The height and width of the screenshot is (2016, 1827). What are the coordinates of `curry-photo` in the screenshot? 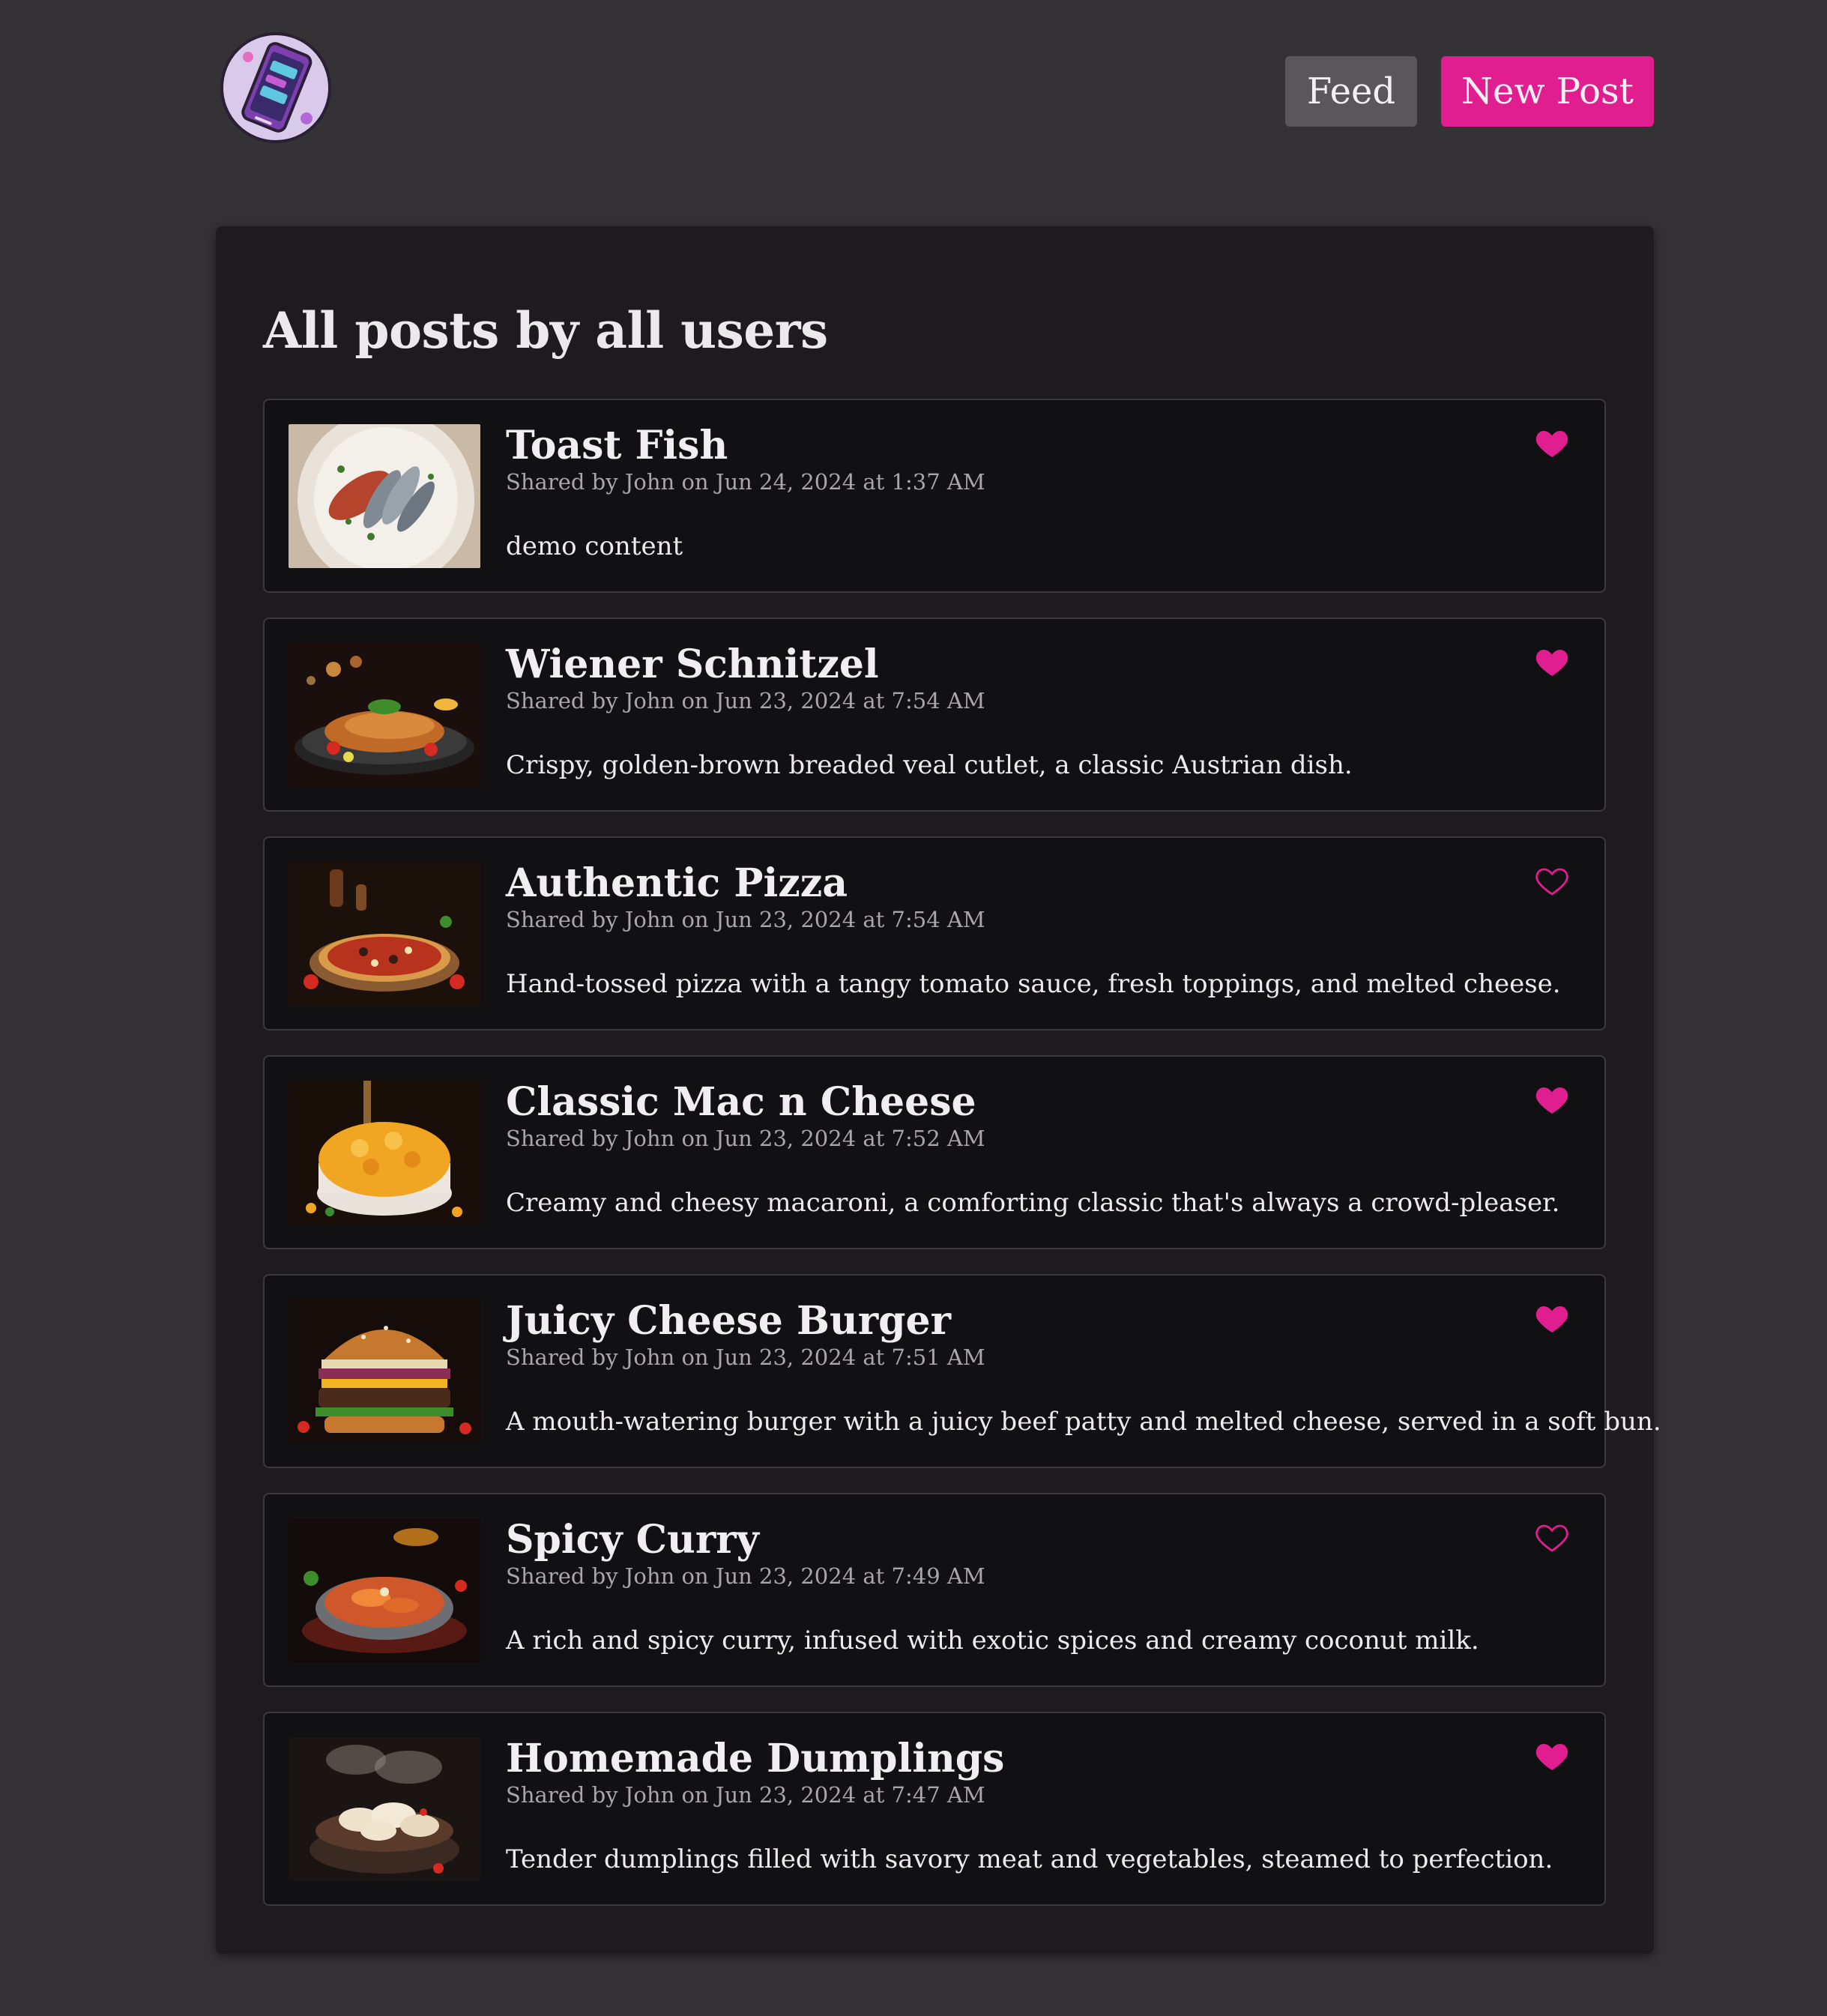 It's located at (384, 1590).